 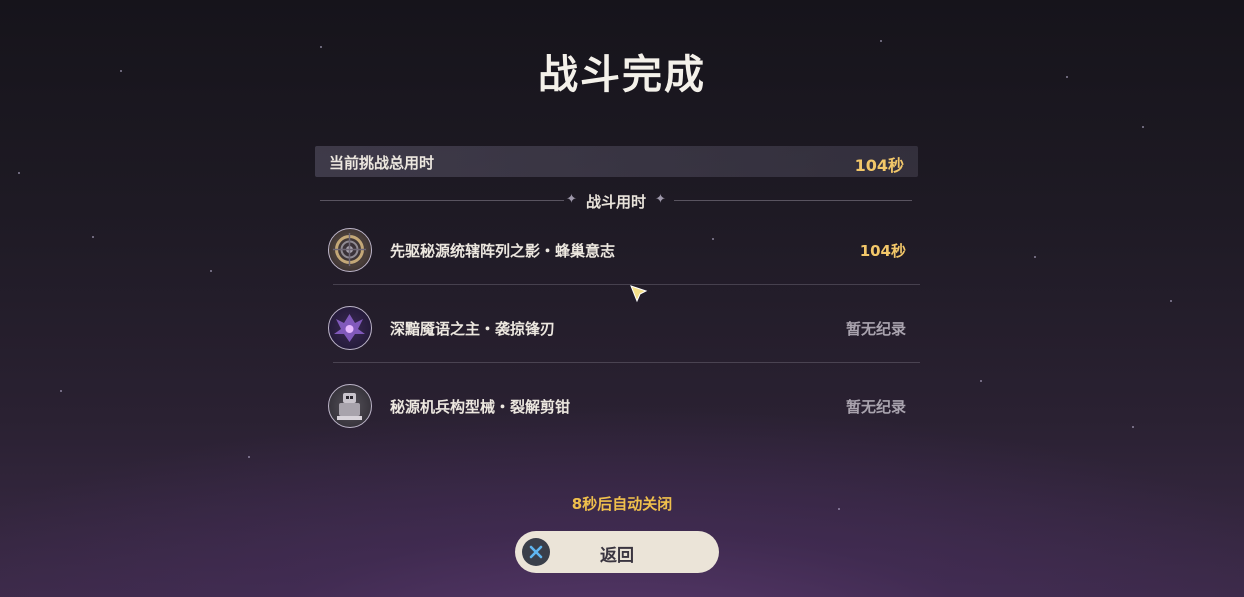 What do you see at coordinates (350, 250) in the screenshot?
I see `mechanical-core-icon` at bounding box center [350, 250].